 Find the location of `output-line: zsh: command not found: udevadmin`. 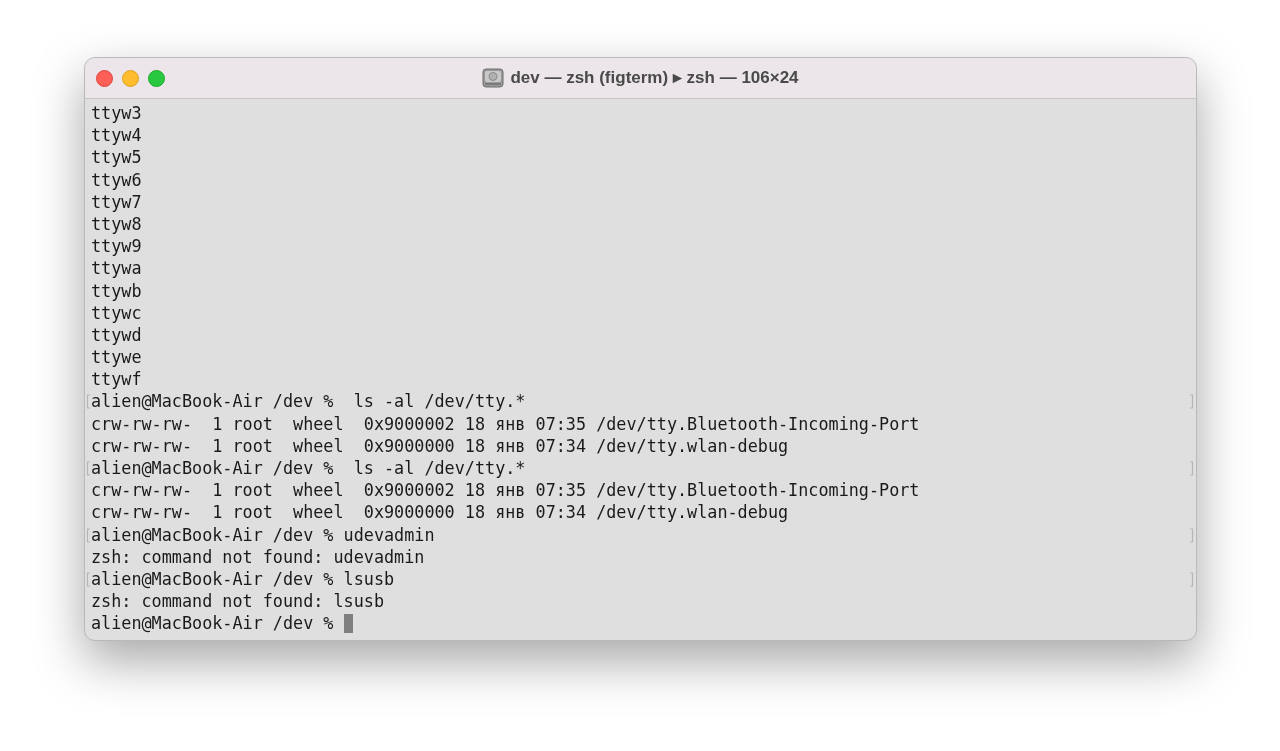

output-line: zsh: command not found: udevadmin is located at coordinates (258, 556).